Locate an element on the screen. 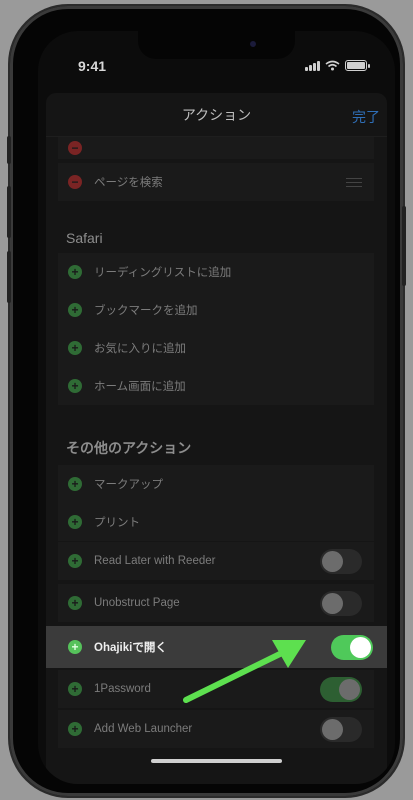 This screenshot has height=800, width=413. list-item: + Read Later with Reeder is located at coordinates (216, 561).